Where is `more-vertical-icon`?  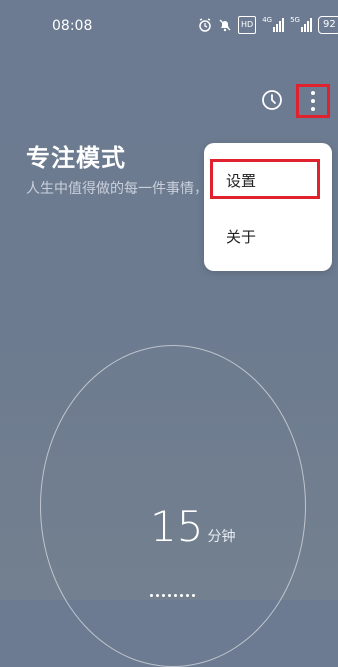
more-vertical-icon is located at coordinates (313, 93).